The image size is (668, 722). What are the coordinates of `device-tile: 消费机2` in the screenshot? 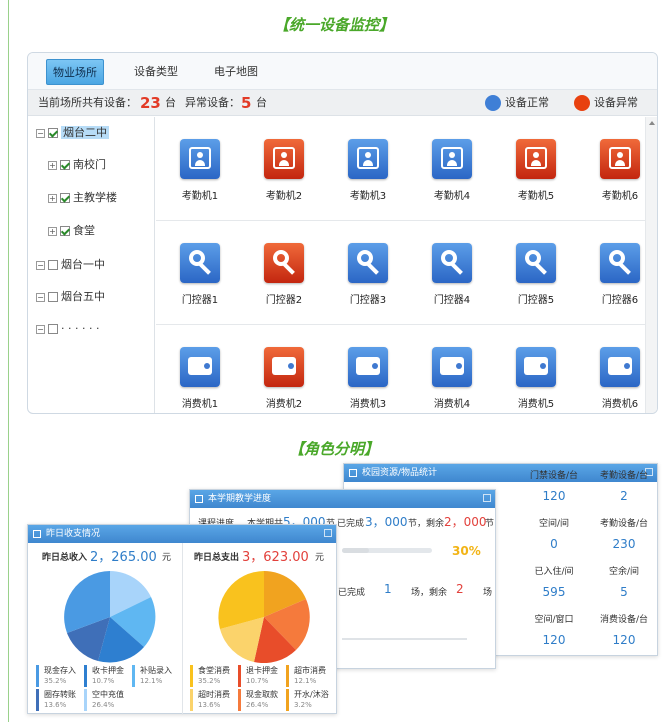 It's located at (284, 378).